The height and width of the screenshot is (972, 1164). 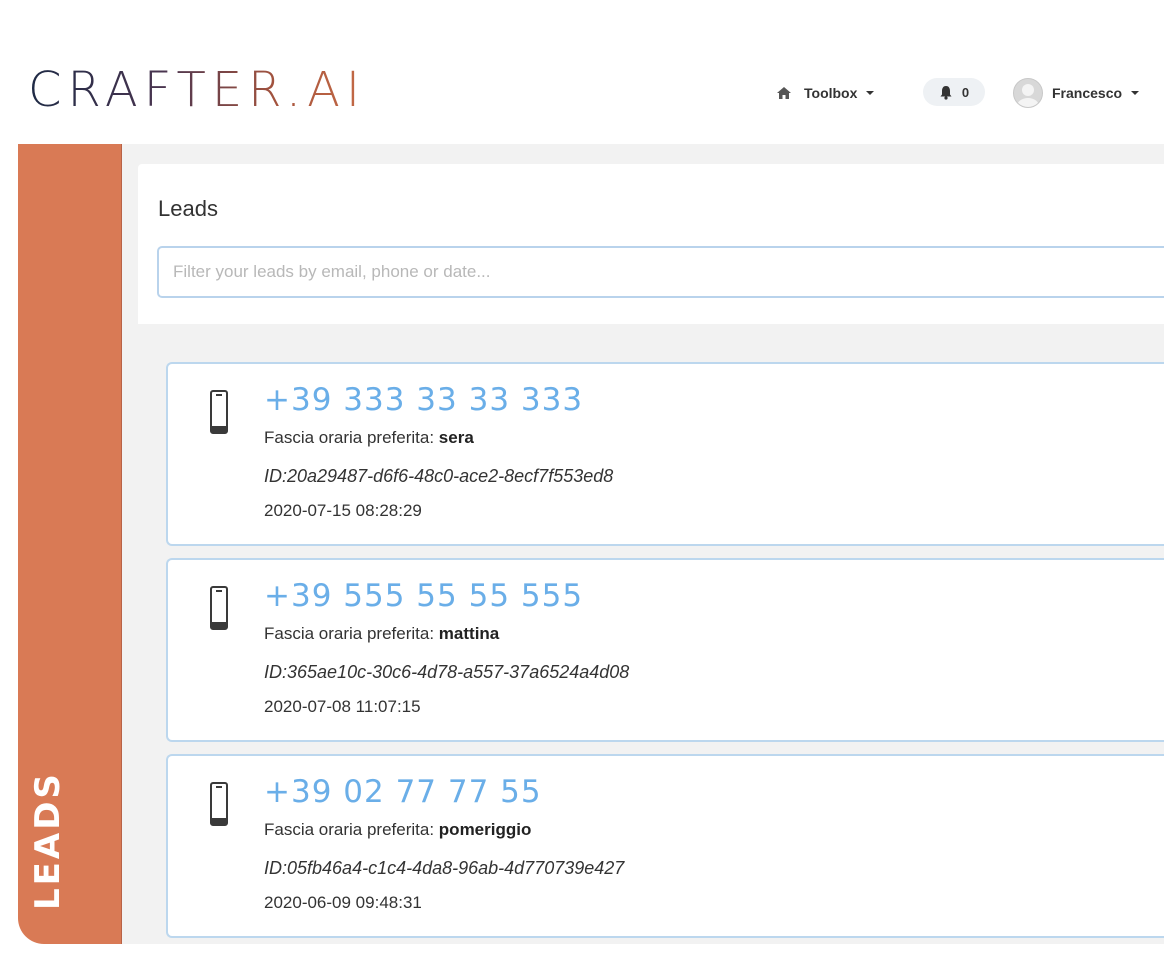 What do you see at coordinates (48, 840) in the screenshot?
I see `sidebar-section-label: LEADS` at bounding box center [48, 840].